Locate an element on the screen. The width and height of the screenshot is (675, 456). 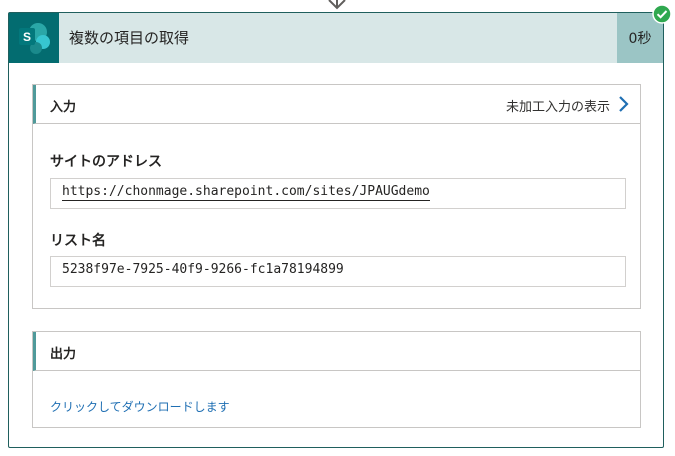
action-header: S 複数の項目の取得 0秒 is located at coordinates (336, 38).